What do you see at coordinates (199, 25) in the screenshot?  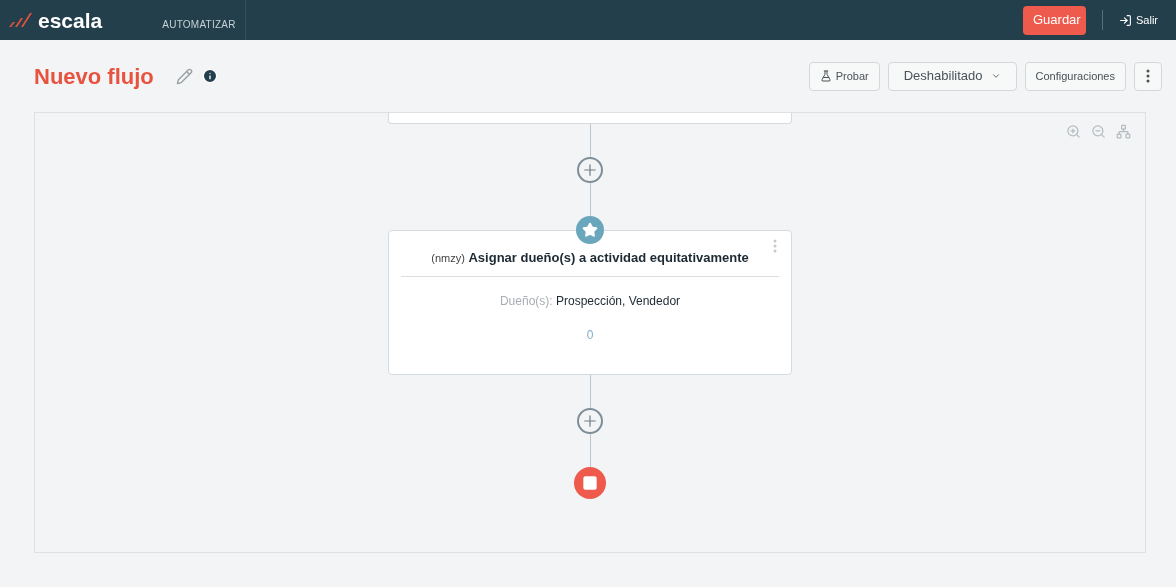 I see `section-label: AUTOMATIZAR` at bounding box center [199, 25].